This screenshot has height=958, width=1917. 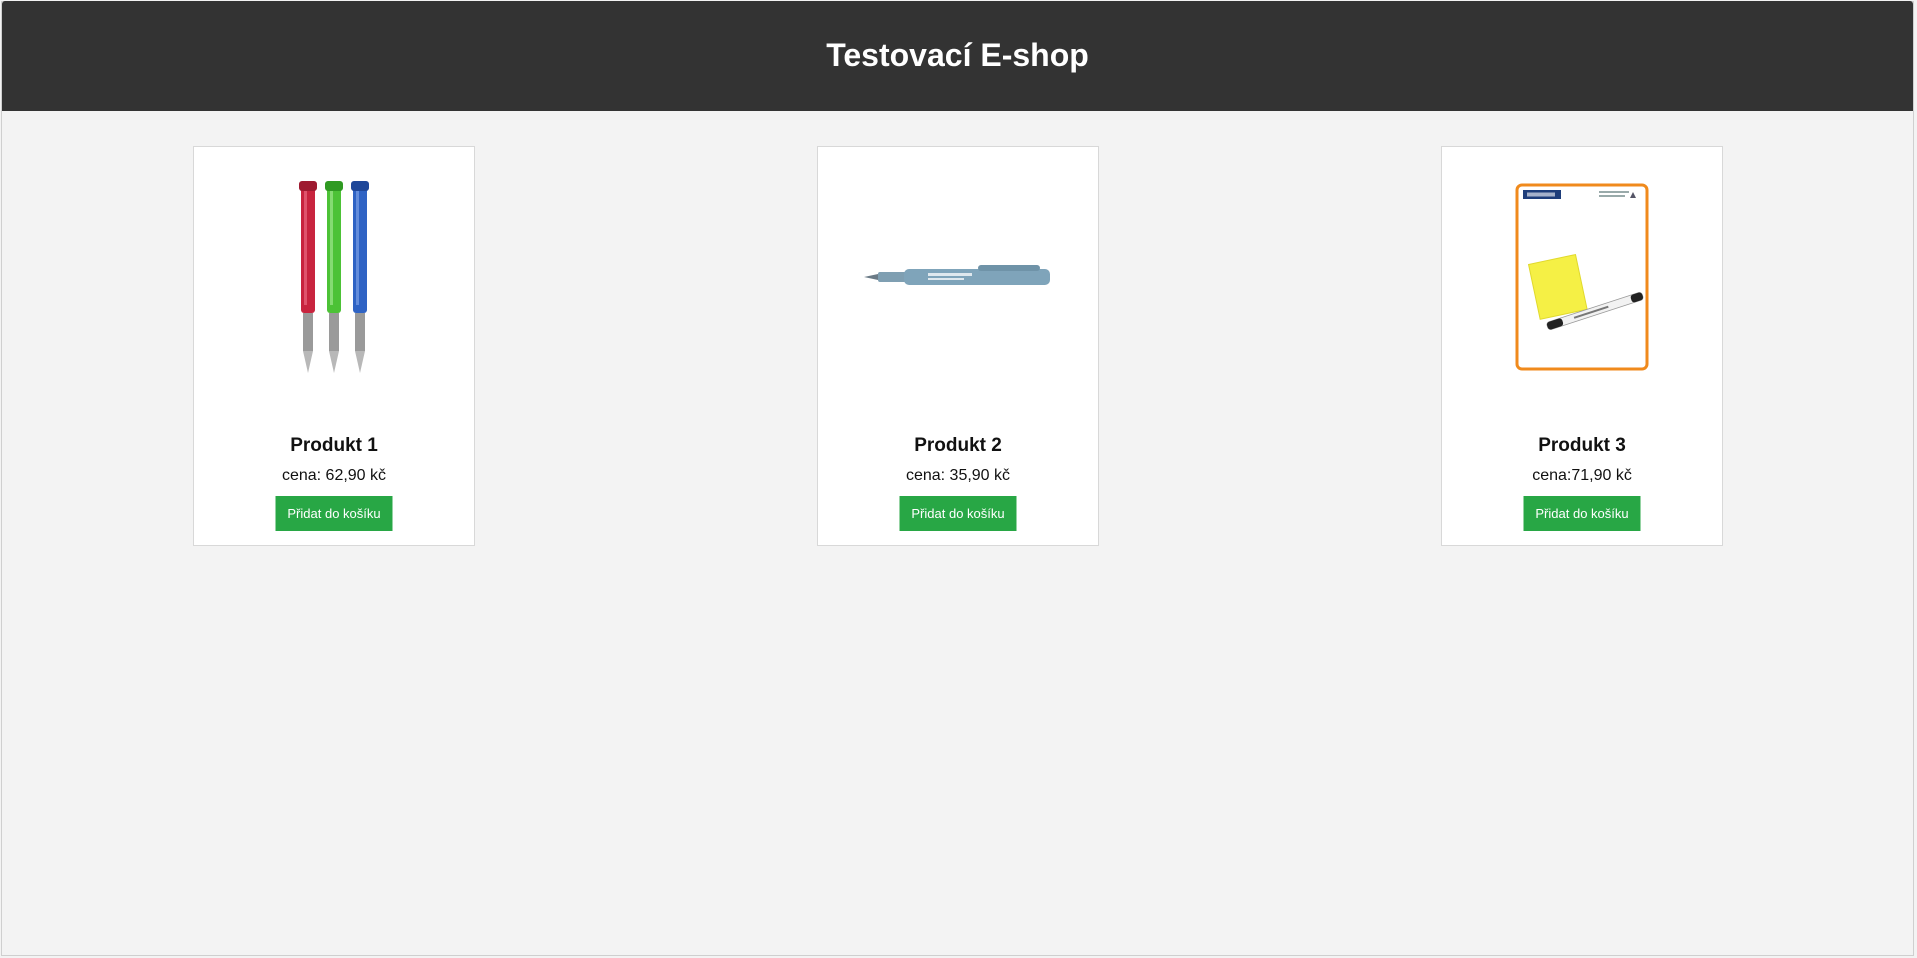 I want to click on site-title: Testovací E-shop, so click(x=957, y=54).